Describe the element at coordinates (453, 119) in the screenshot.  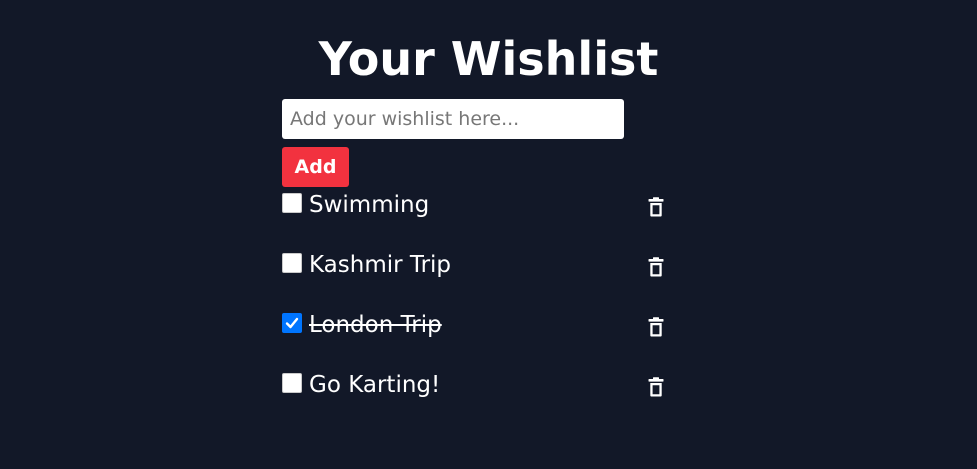
I see `wishlist-input` at that location.